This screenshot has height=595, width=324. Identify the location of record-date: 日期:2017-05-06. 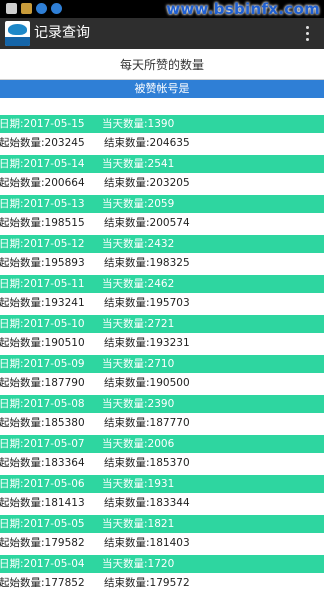
(42, 484).